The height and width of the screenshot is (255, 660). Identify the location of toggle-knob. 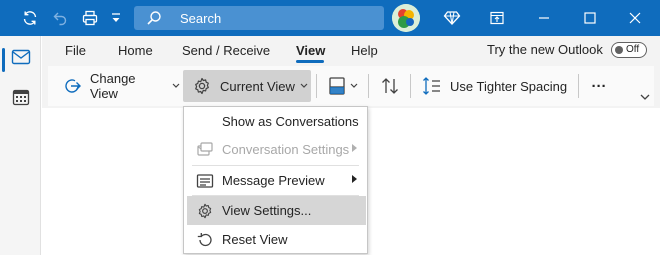
(619, 50).